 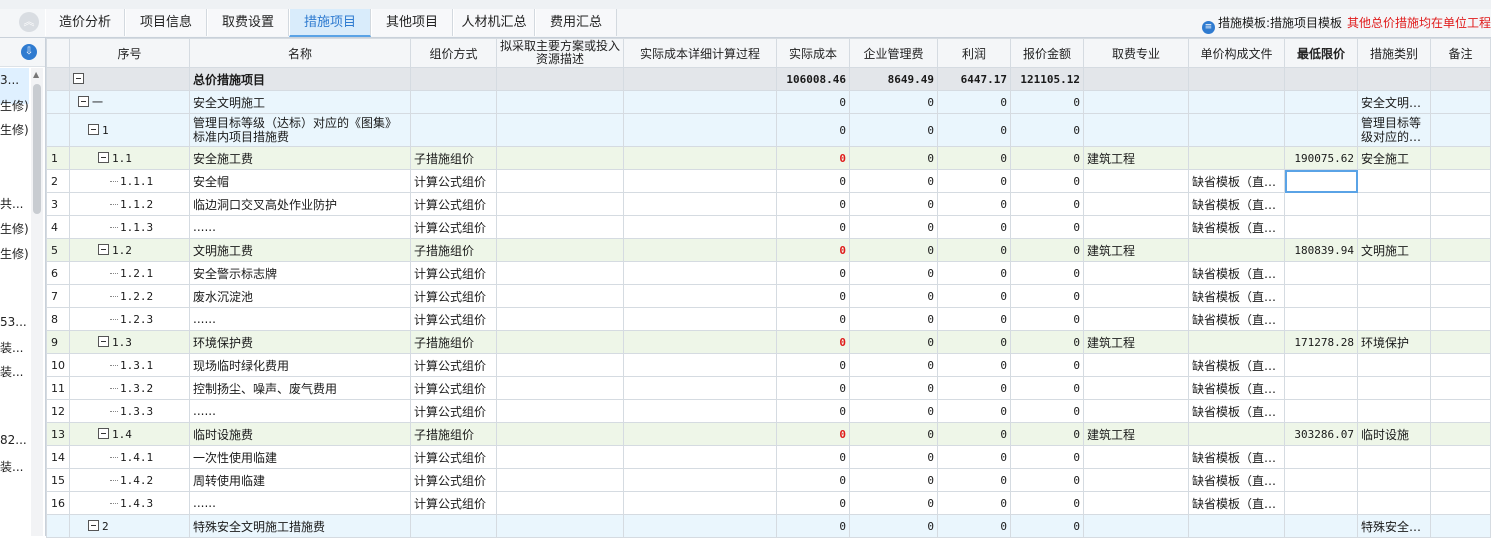 I want to click on collapse-icon: ︽, so click(x=29, y=22).